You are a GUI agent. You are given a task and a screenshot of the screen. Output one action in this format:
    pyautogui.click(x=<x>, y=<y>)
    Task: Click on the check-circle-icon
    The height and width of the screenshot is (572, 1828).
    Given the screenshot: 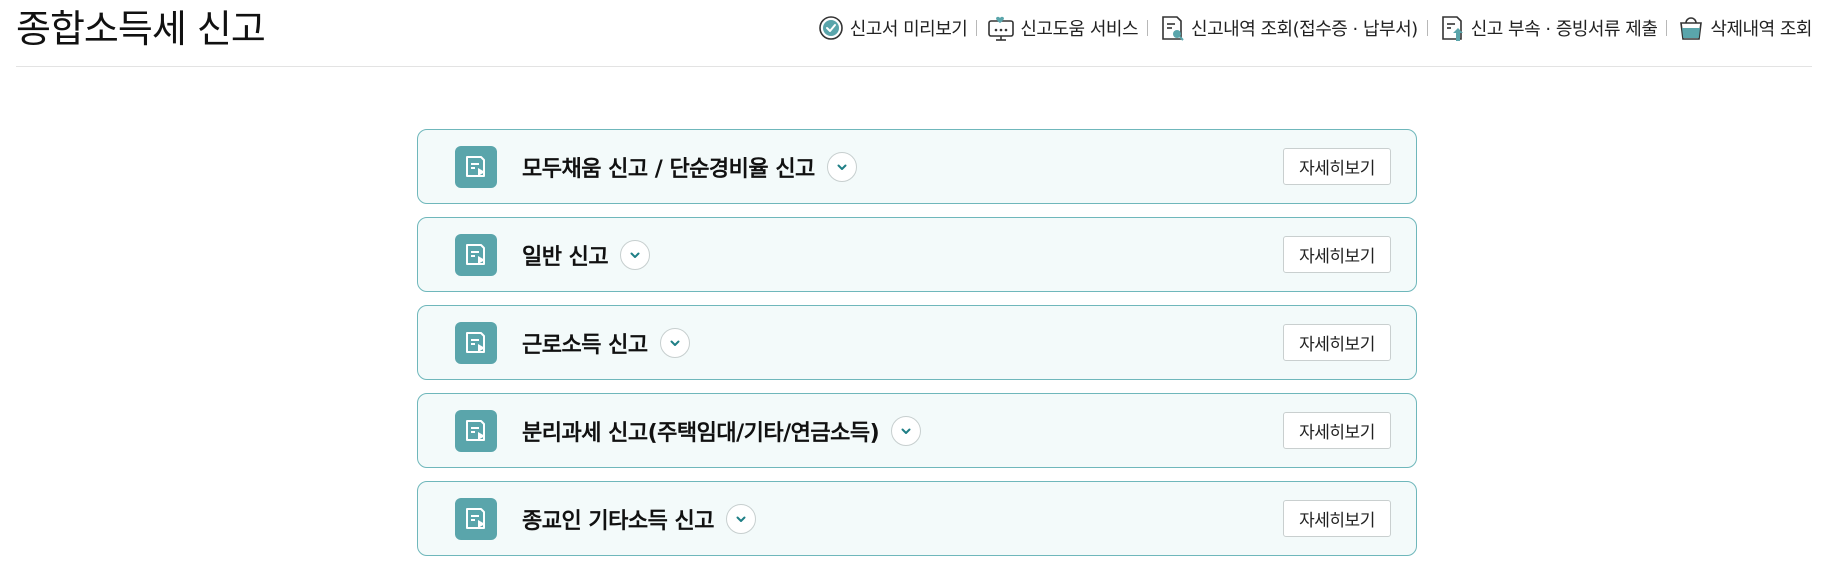 What is the action you would take?
    pyautogui.click(x=830, y=28)
    